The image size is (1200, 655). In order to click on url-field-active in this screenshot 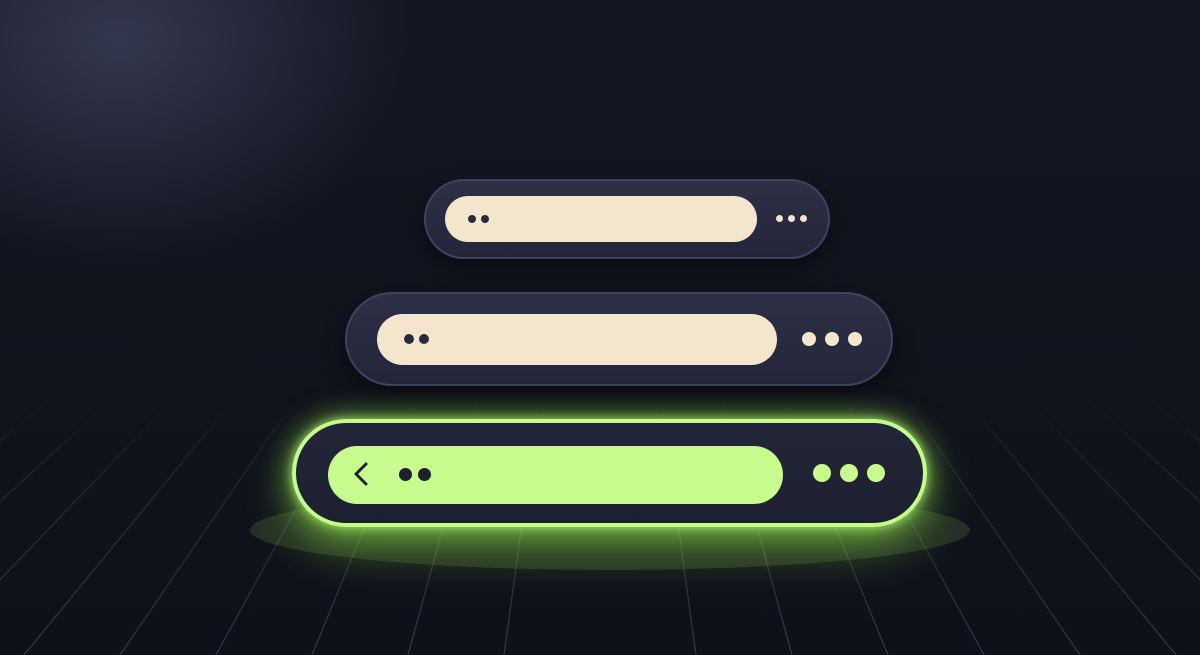, I will do `click(555, 475)`.